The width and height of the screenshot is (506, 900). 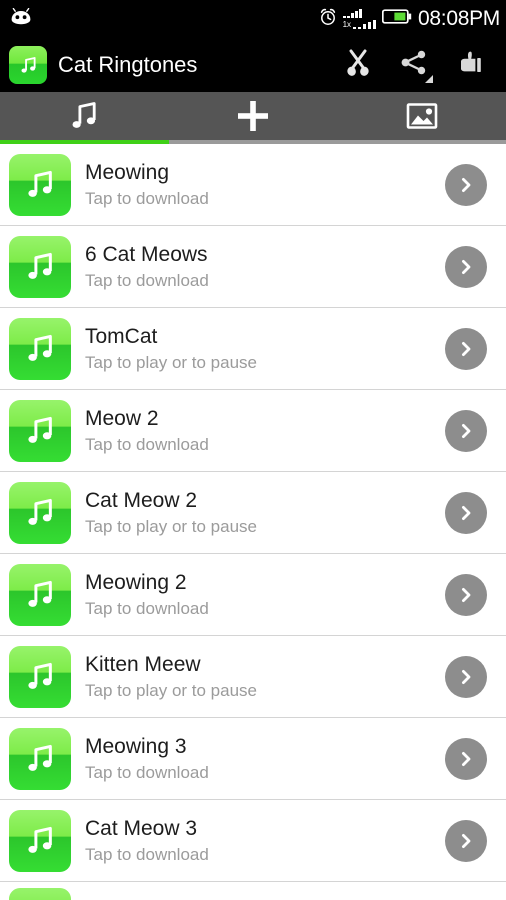 I want to click on list-item: Meow 2 Tap to download, so click(x=253, y=431).